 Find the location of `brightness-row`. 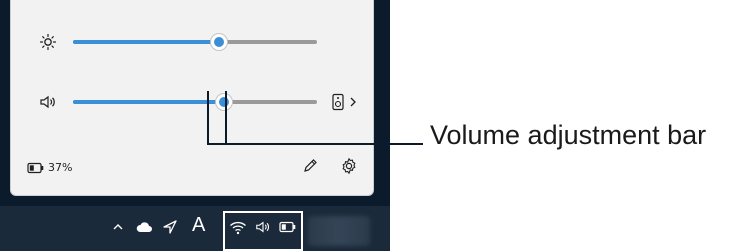

brightness-row is located at coordinates (48, 42).